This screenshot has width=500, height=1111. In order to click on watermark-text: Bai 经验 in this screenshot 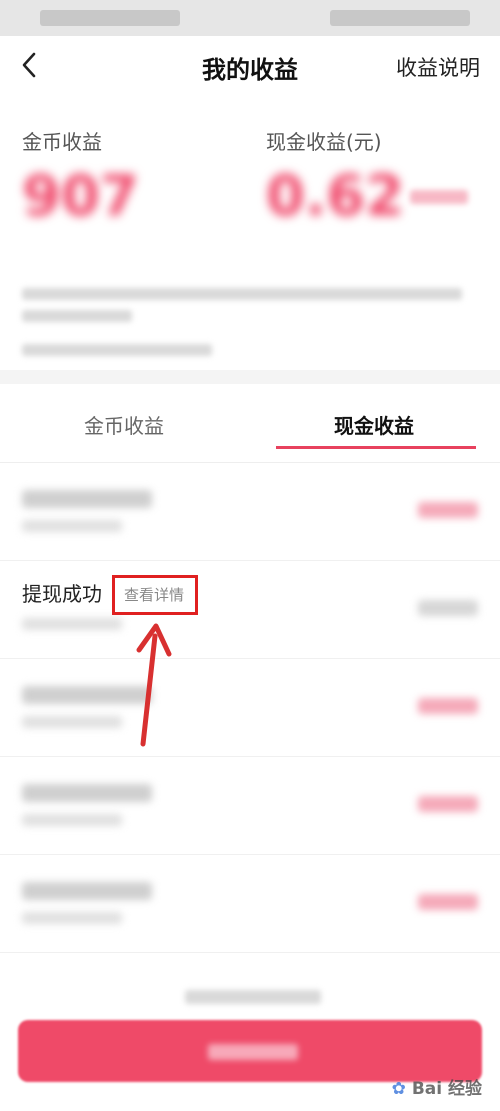, I will do `click(446, 1089)`.